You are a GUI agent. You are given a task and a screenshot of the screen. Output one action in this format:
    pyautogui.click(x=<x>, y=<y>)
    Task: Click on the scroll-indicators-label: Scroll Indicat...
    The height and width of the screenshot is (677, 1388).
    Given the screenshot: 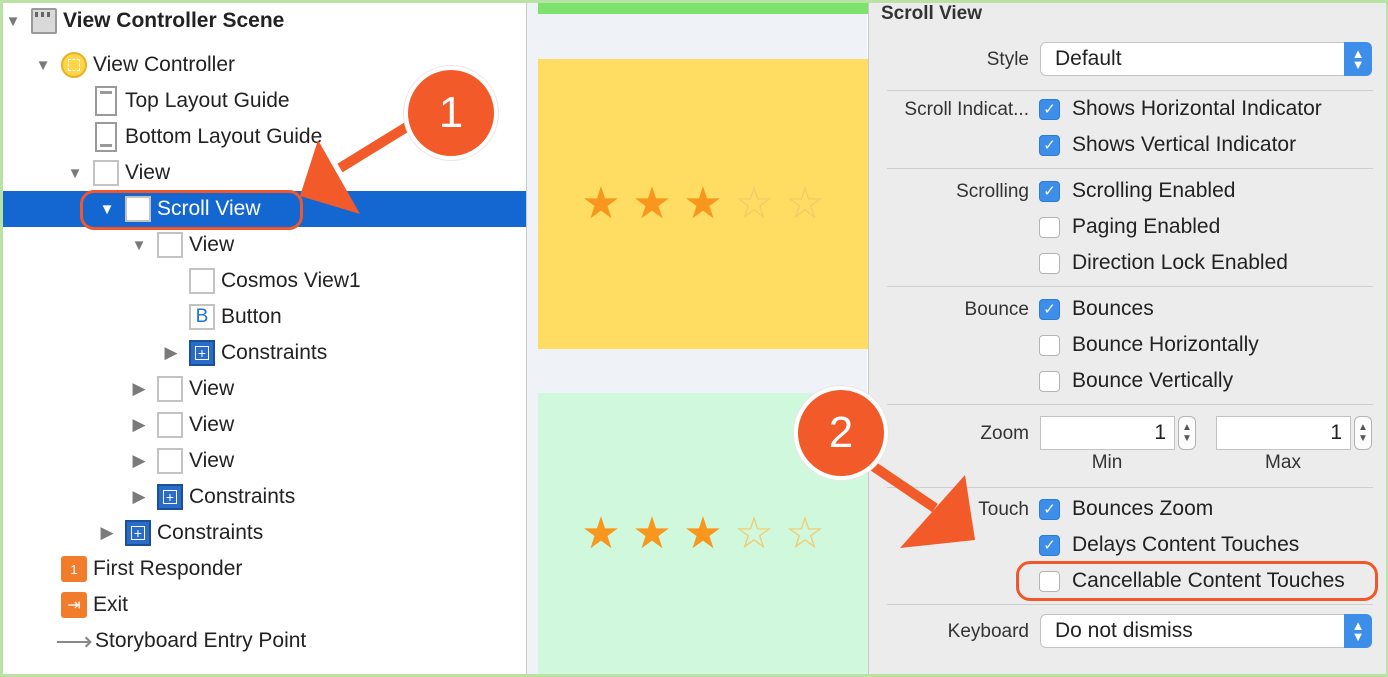 What is the action you would take?
    pyautogui.click(x=966, y=109)
    